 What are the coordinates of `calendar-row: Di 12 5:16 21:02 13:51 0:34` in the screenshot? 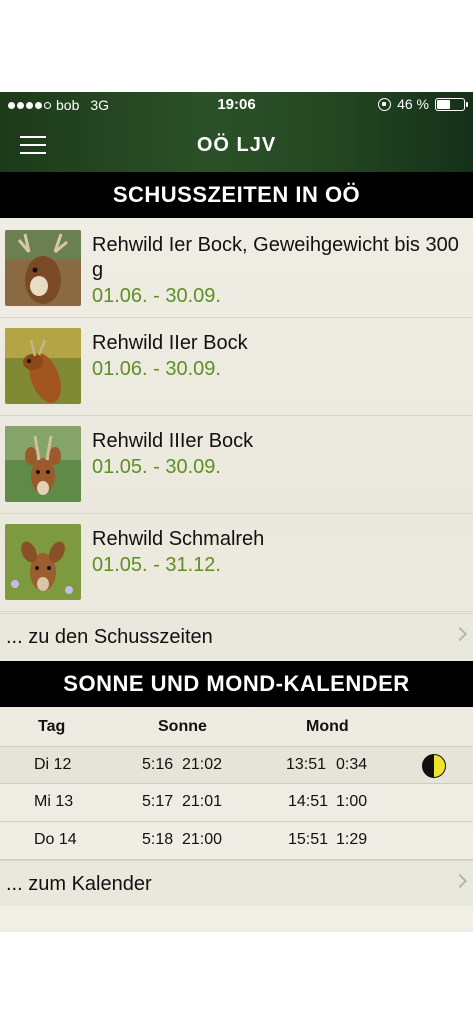 It's located at (236, 765).